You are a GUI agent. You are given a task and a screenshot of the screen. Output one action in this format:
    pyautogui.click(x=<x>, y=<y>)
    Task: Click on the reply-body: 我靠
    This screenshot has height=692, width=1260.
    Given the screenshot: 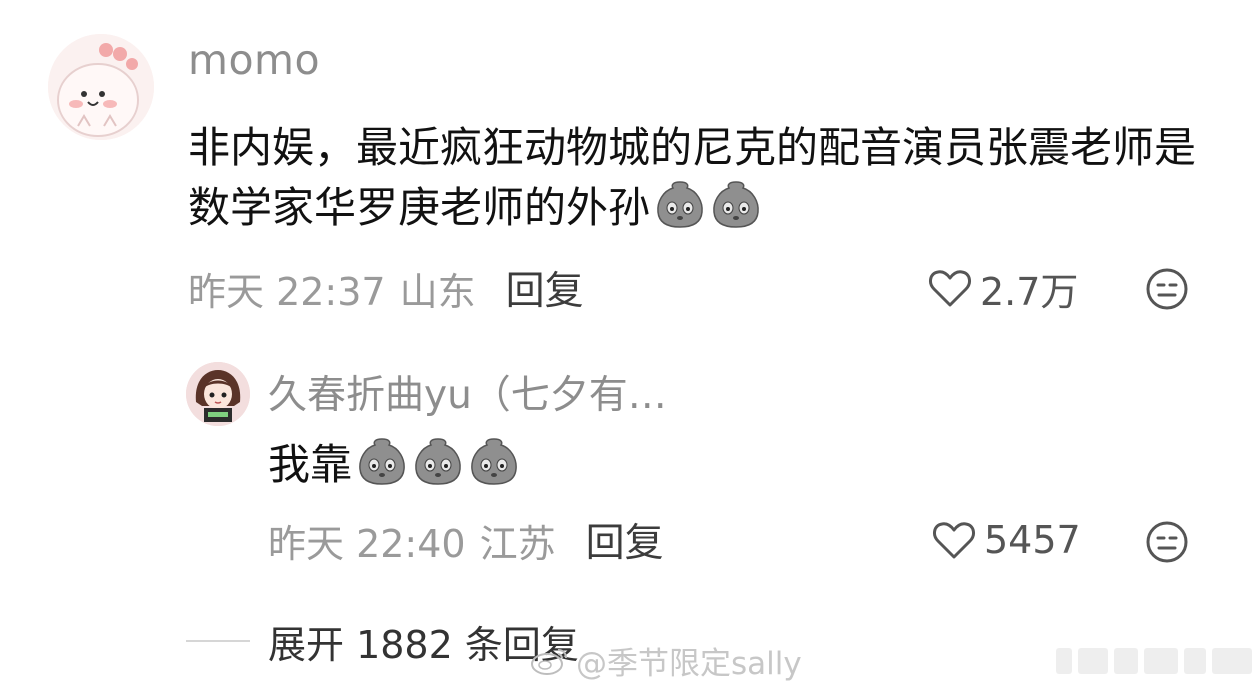 What is the action you would take?
    pyautogui.click(x=310, y=464)
    